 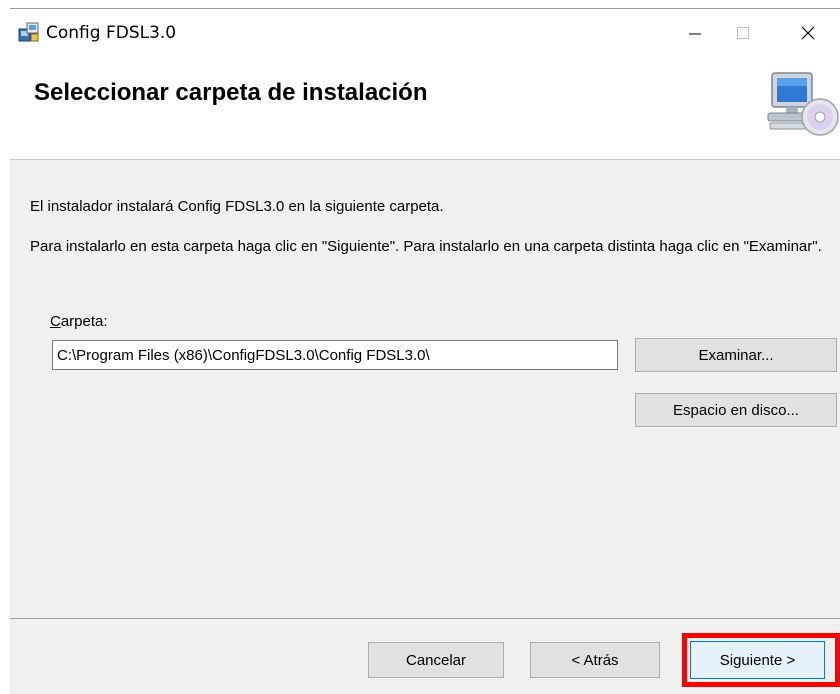 I want to click on maximize-icon, so click(x=743, y=33).